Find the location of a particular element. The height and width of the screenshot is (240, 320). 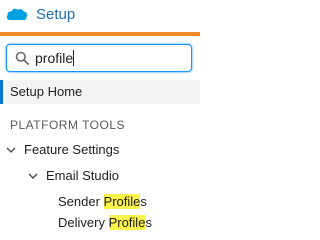

tree-leaf-label: Delivery Profiles is located at coordinates (105, 223).